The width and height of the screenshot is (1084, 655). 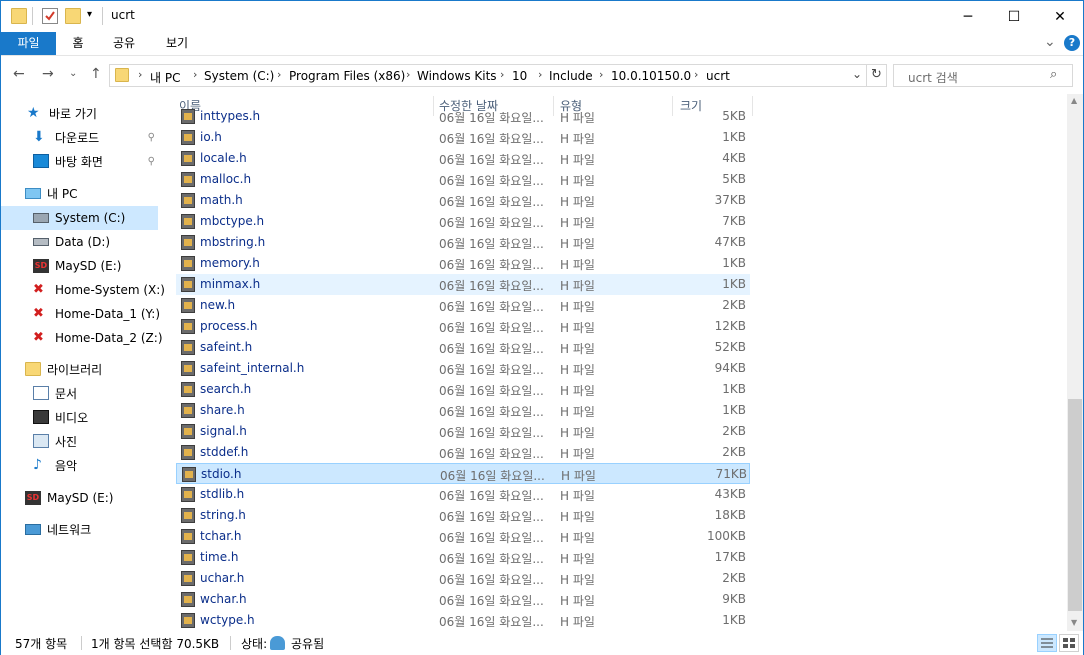 I want to click on file-name: time.h, so click(x=219, y=557).